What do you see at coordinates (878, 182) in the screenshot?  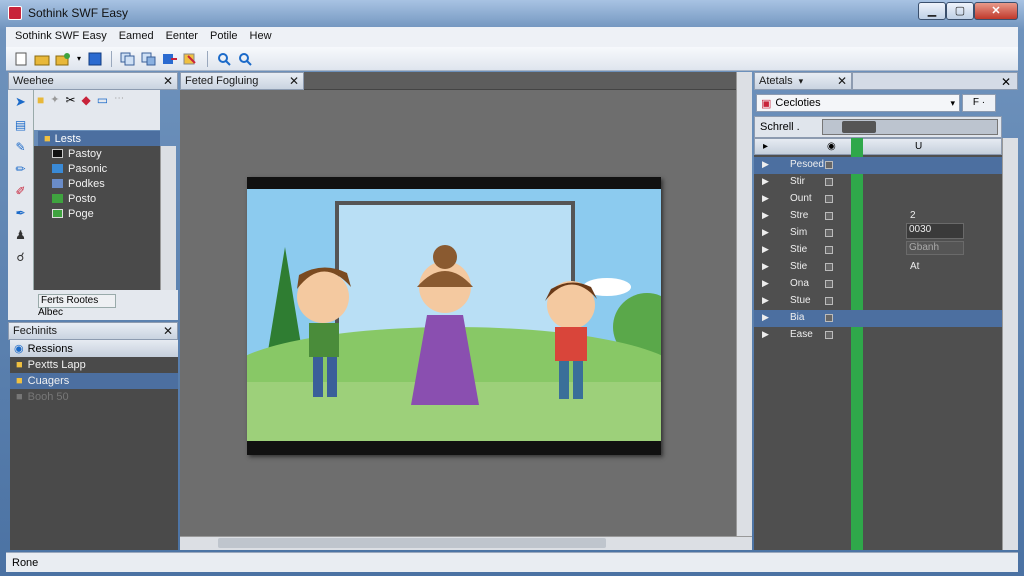 I see `timeline-layer-row: ▶ Stir` at bounding box center [878, 182].